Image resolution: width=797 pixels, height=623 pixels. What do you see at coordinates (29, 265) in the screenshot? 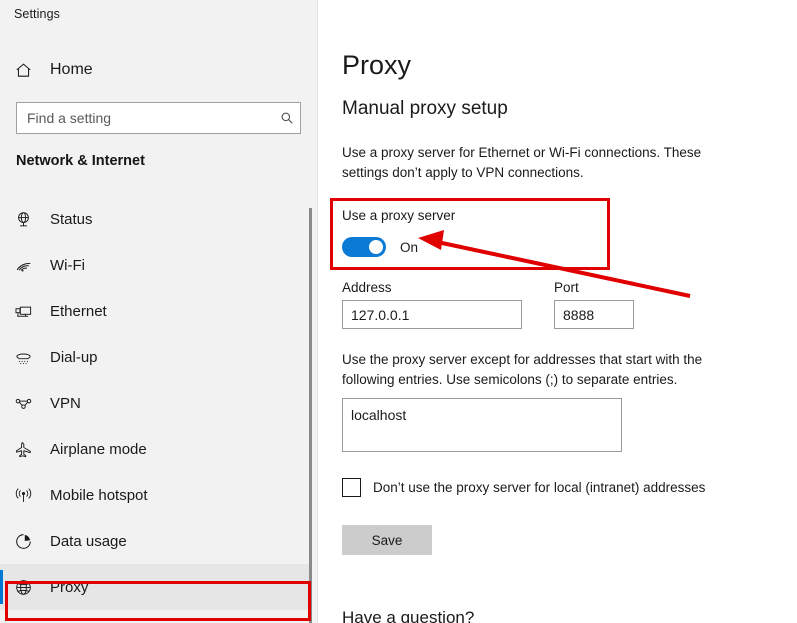
I see `wifi-icon` at bounding box center [29, 265].